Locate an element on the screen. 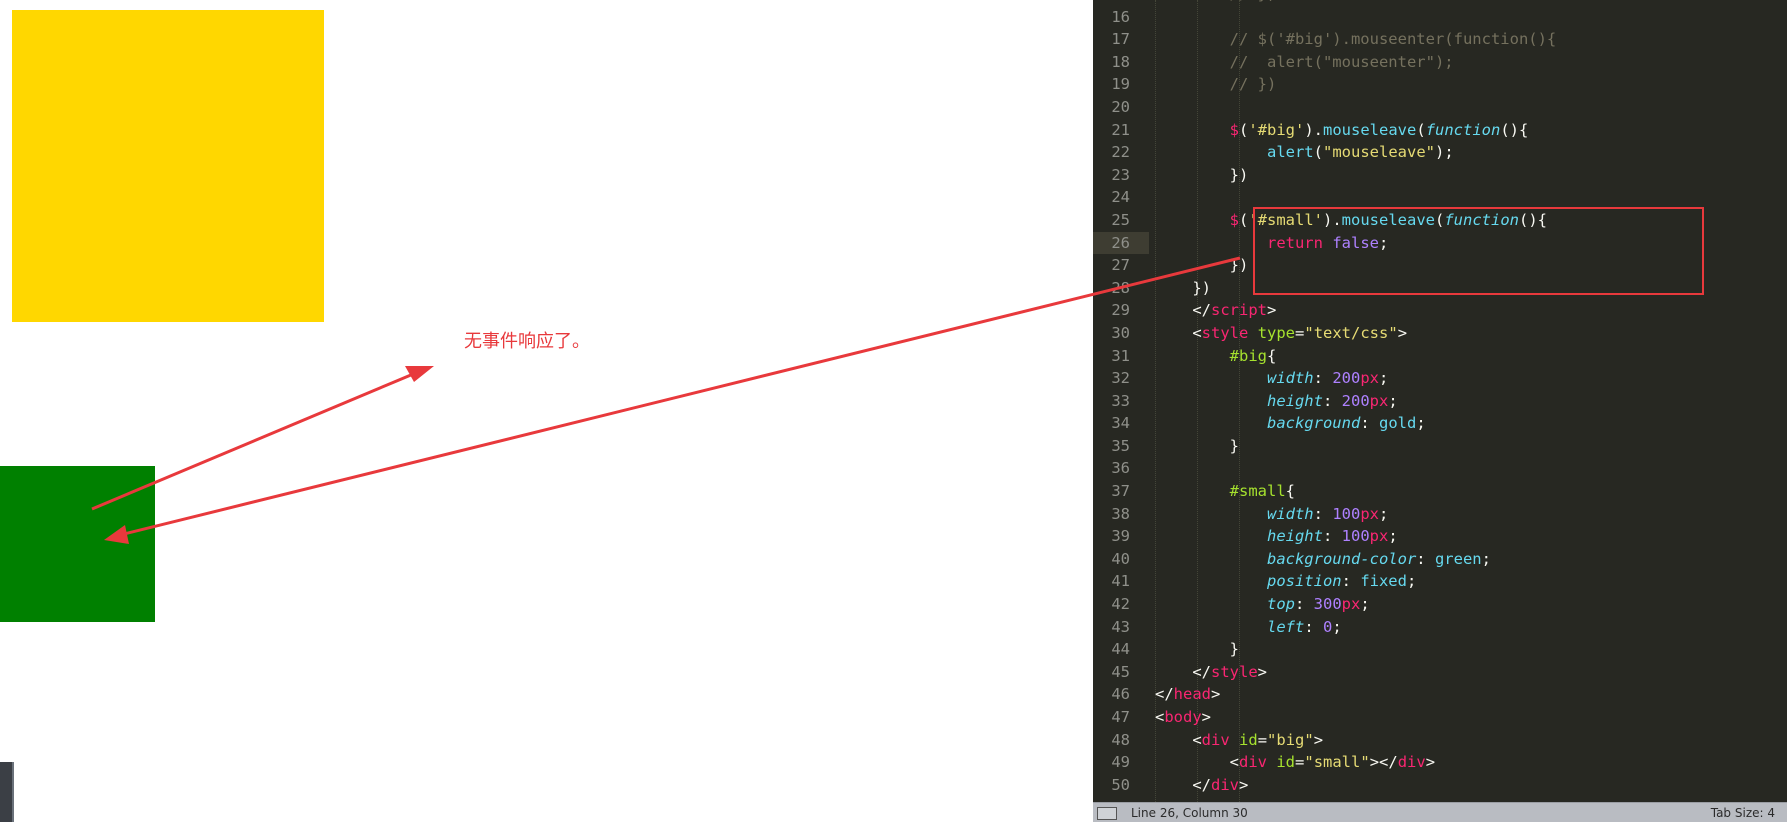 The image size is (1787, 822). line-code: width: 200px; is located at coordinates (1271, 378).